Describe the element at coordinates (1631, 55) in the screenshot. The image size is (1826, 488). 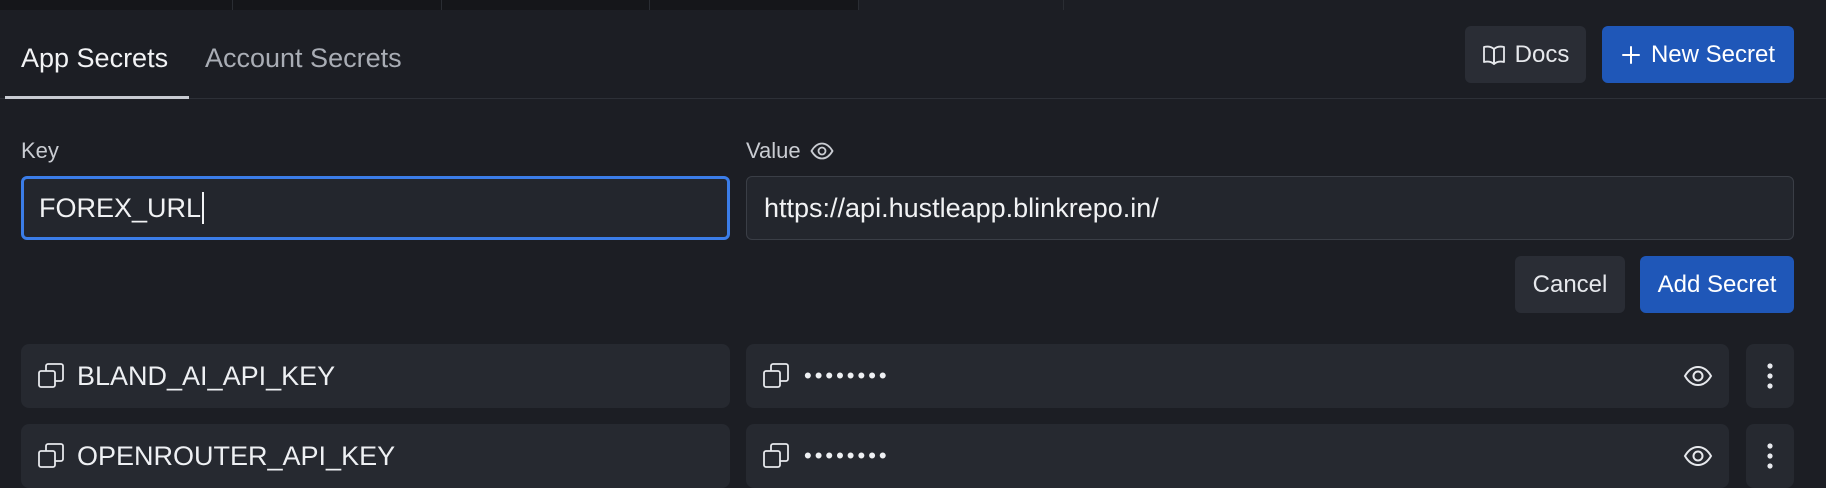
I see `plus-icon` at that location.